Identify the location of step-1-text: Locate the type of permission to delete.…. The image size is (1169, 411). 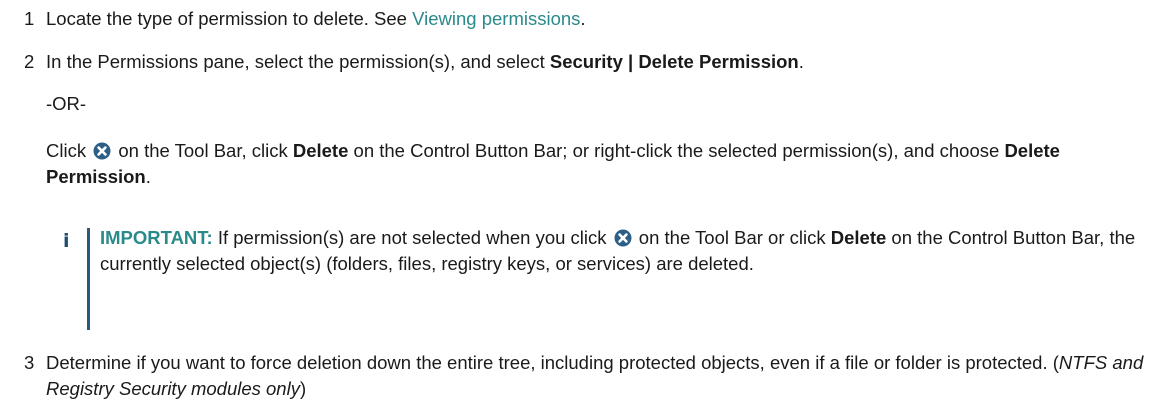
(316, 18).